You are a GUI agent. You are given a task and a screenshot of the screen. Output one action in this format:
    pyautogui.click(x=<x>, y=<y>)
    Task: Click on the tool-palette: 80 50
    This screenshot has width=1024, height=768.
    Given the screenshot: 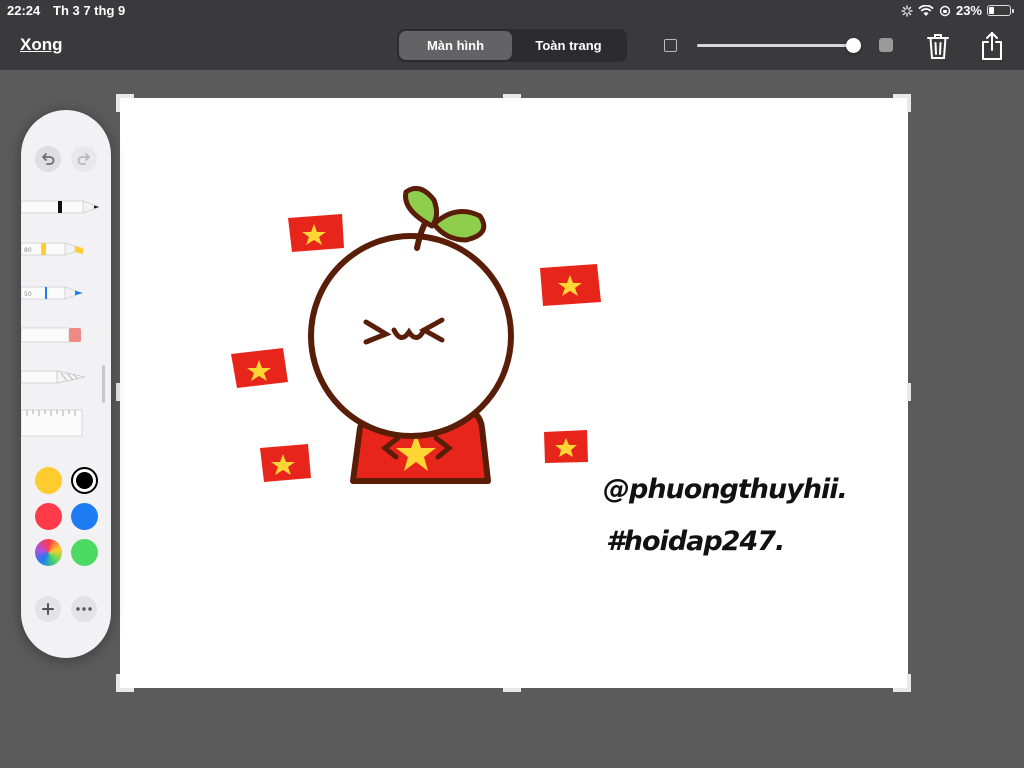 What is the action you would take?
    pyautogui.click(x=66, y=384)
    